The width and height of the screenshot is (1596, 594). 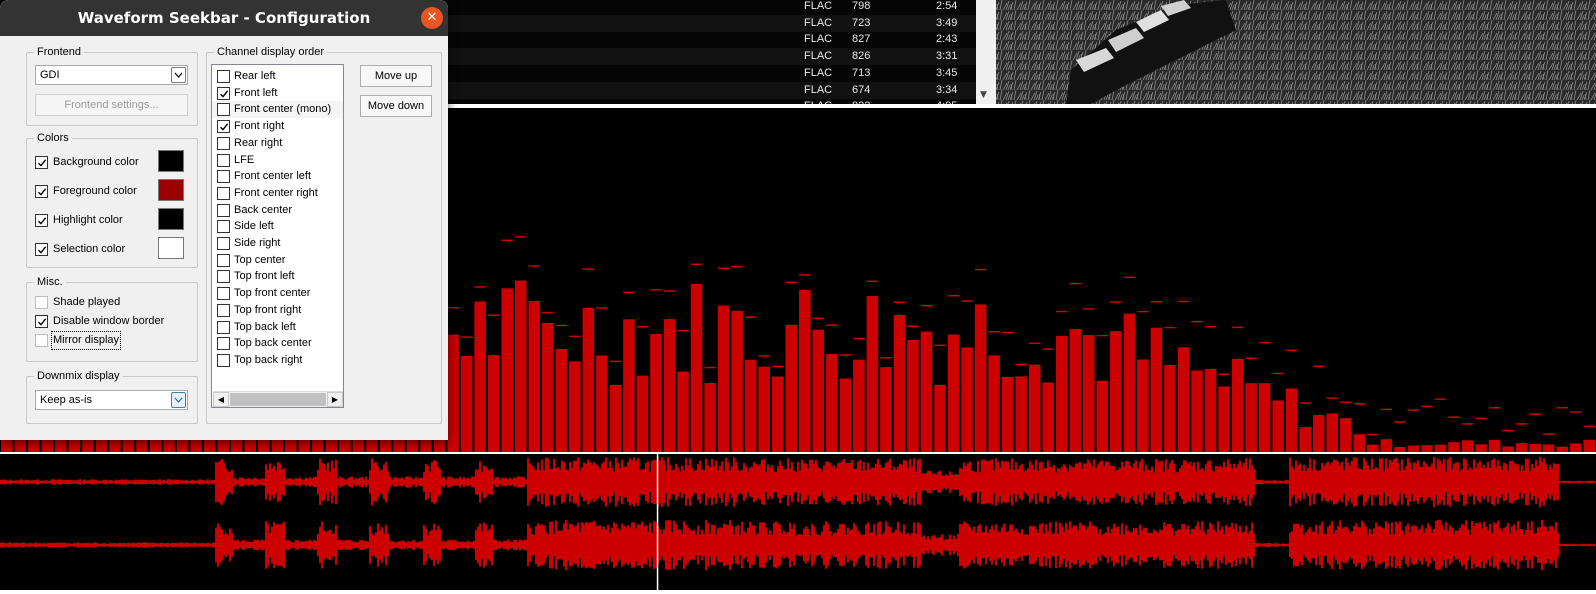 I want to click on misc-label: Shade played, so click(x=87, y=302).